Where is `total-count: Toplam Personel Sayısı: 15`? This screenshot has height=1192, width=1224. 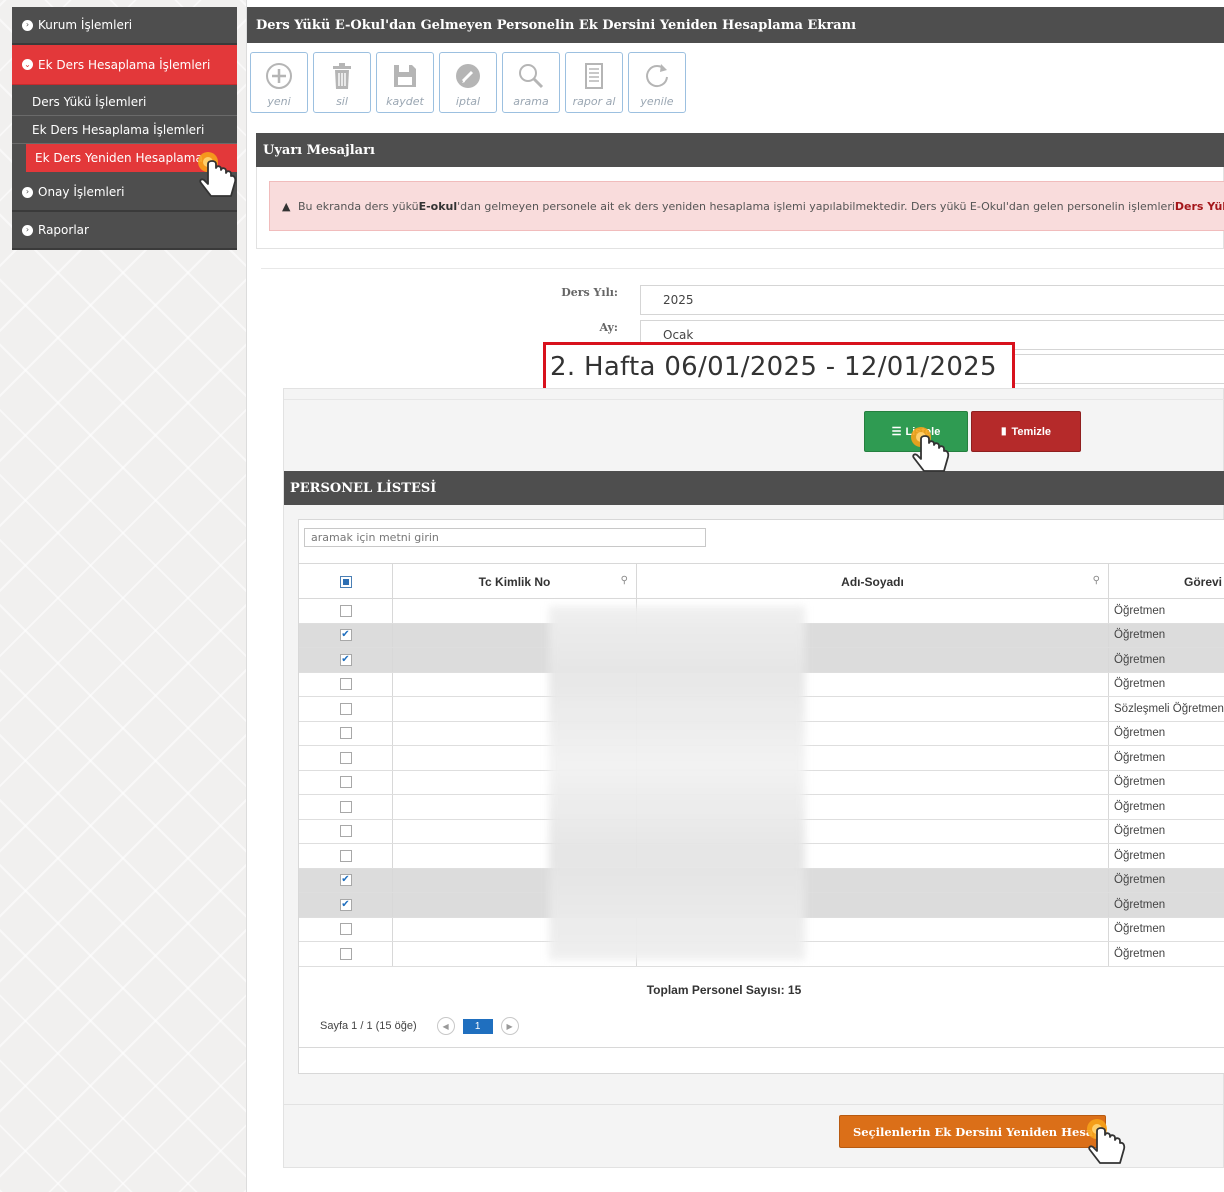 total-count: Toplam Personel Sayısı: 15 is located at coordinates (724, 990).